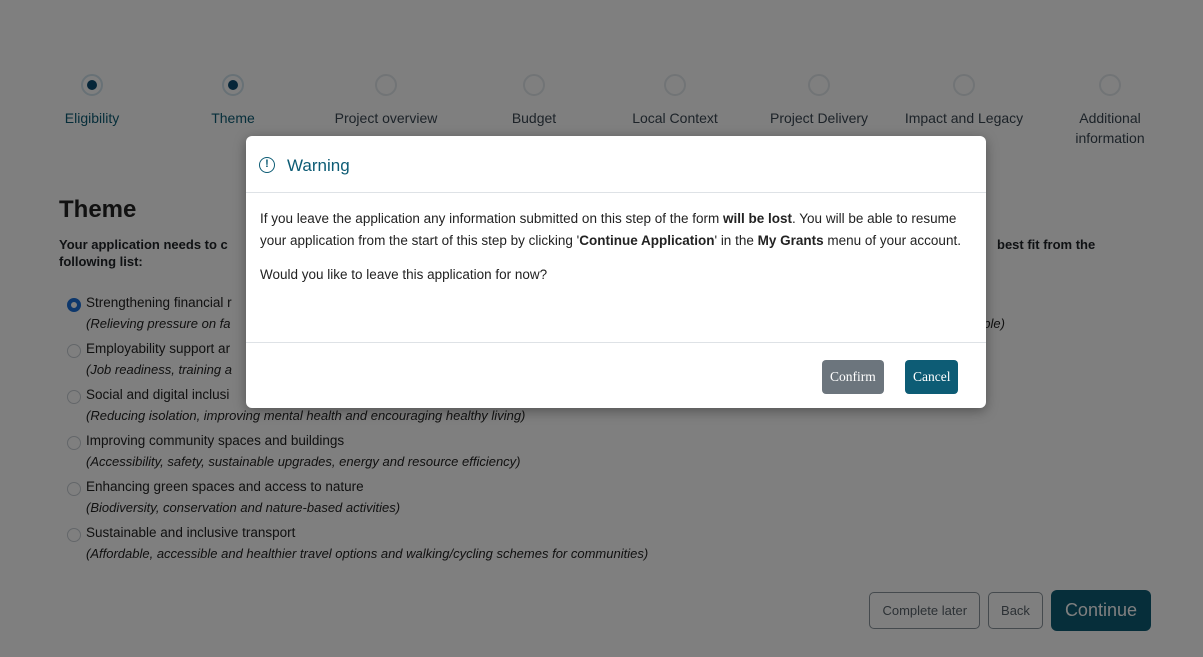 Image resolution: width=1203 pixels, height=657 pixels. Describe the element at coordinates (616, 368) in the screenshot. I see `modal-footer: Confirm Cancel` at that location.